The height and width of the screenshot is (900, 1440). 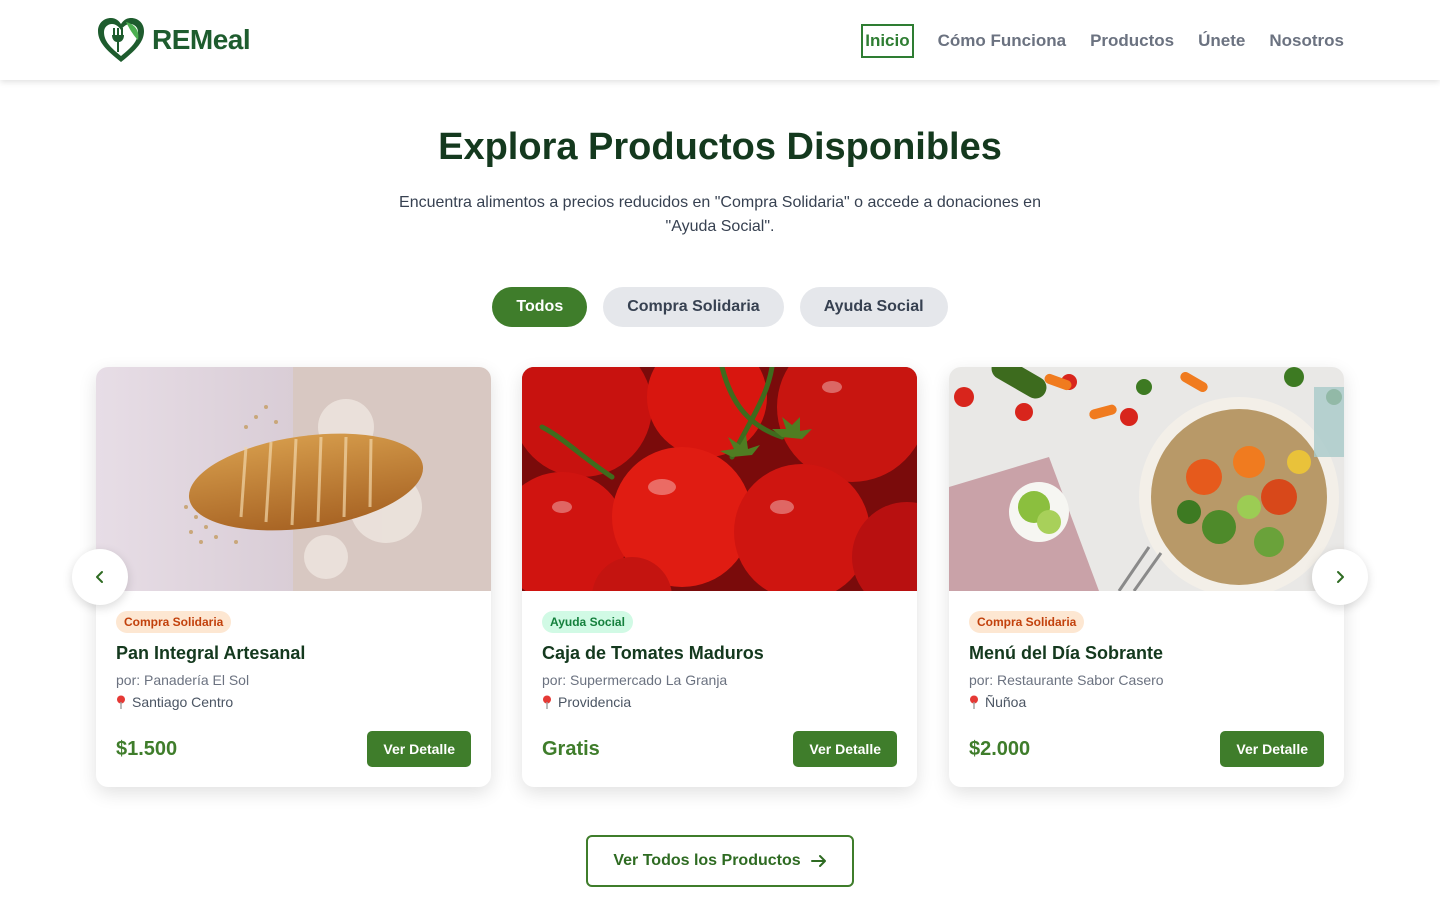 What do you see at coordinates (183, 680) in the screenshot?
I see `product-vendor: por: Panadería El Sol` at bounding box center [183, 680].